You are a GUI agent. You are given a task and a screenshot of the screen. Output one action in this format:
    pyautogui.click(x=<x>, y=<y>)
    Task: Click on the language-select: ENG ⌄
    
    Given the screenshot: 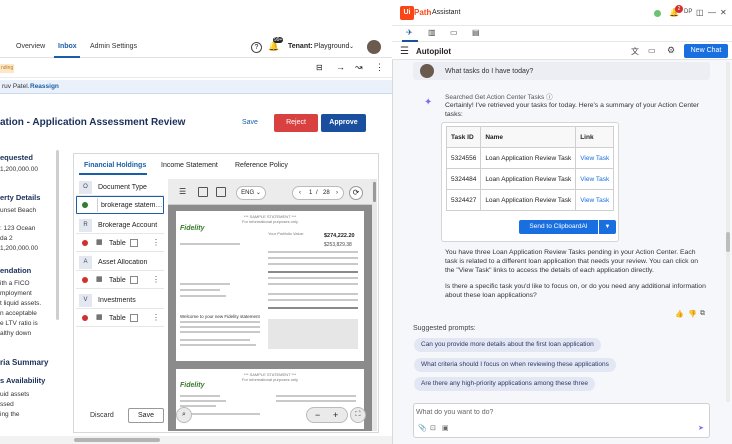 What is the action you would take?
    pyautogui.click(x=251, y=193)
    